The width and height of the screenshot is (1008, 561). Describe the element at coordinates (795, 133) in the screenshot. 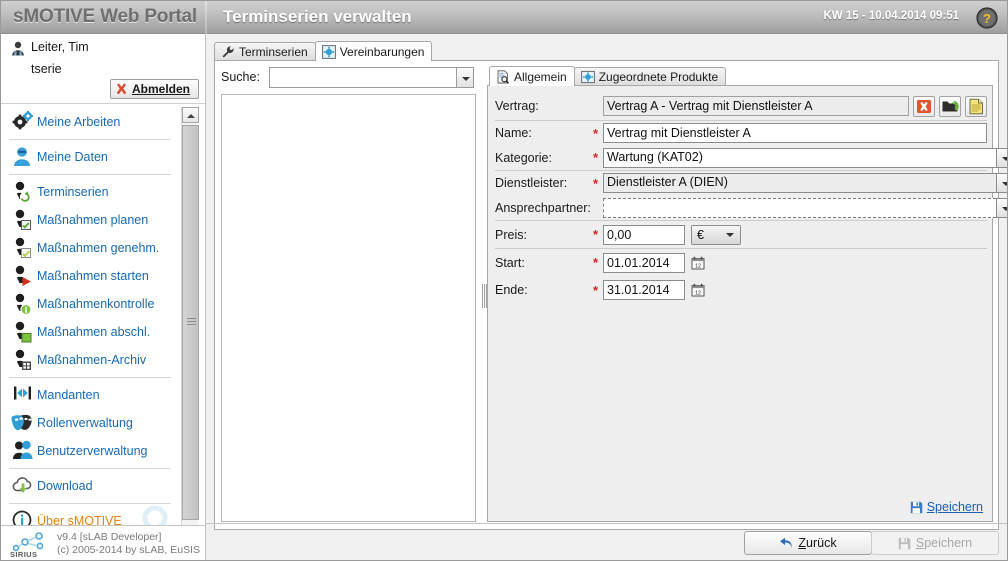

I see `name-field` at that location.